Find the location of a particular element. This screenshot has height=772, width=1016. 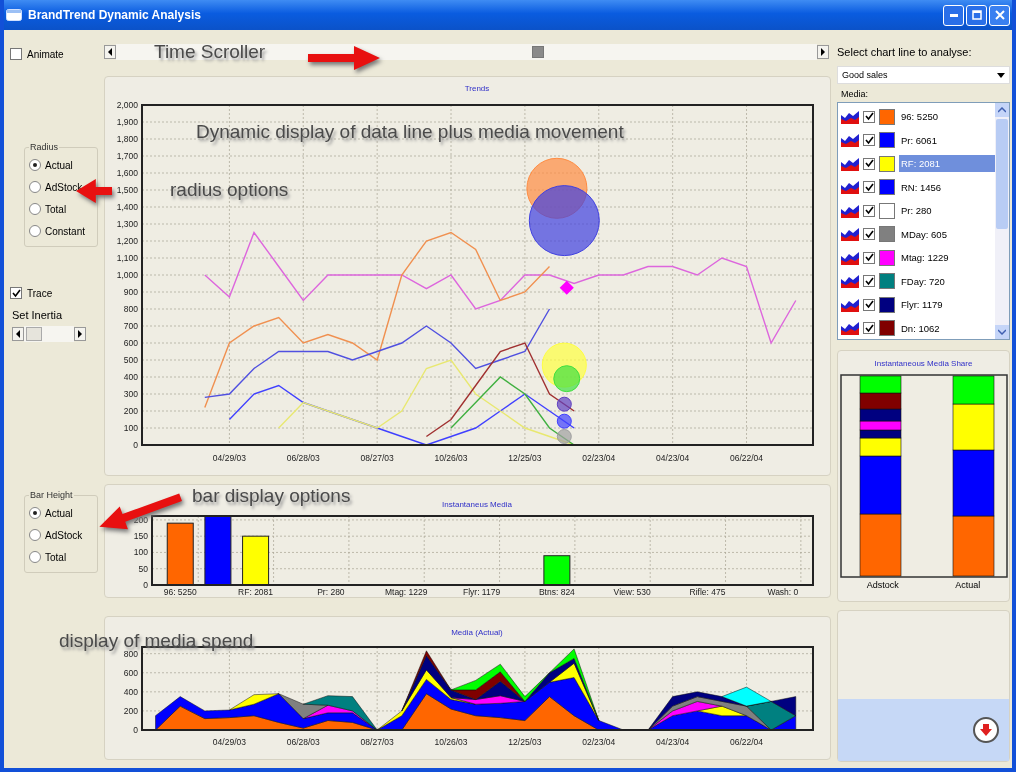

maximize-button is located at coordinates (976, 15).